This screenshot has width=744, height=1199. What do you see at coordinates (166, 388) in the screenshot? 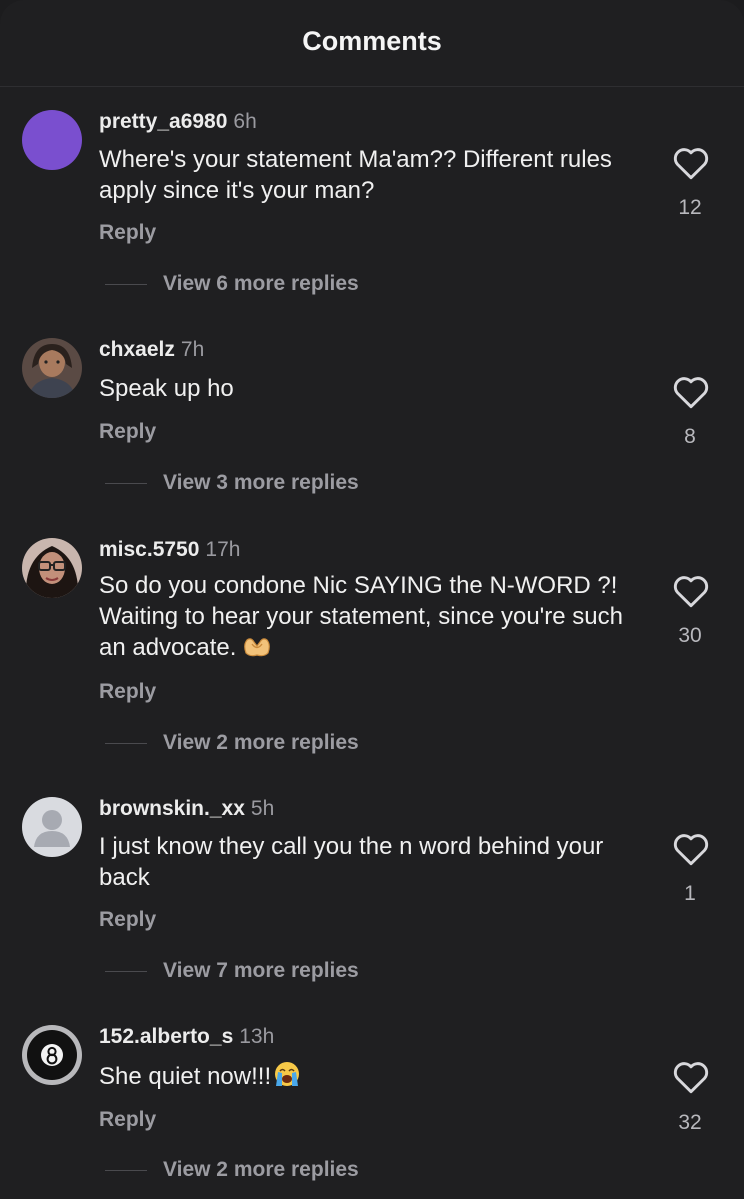
I see `comment-text: Speak up ho` at bounding box center [166, 388].